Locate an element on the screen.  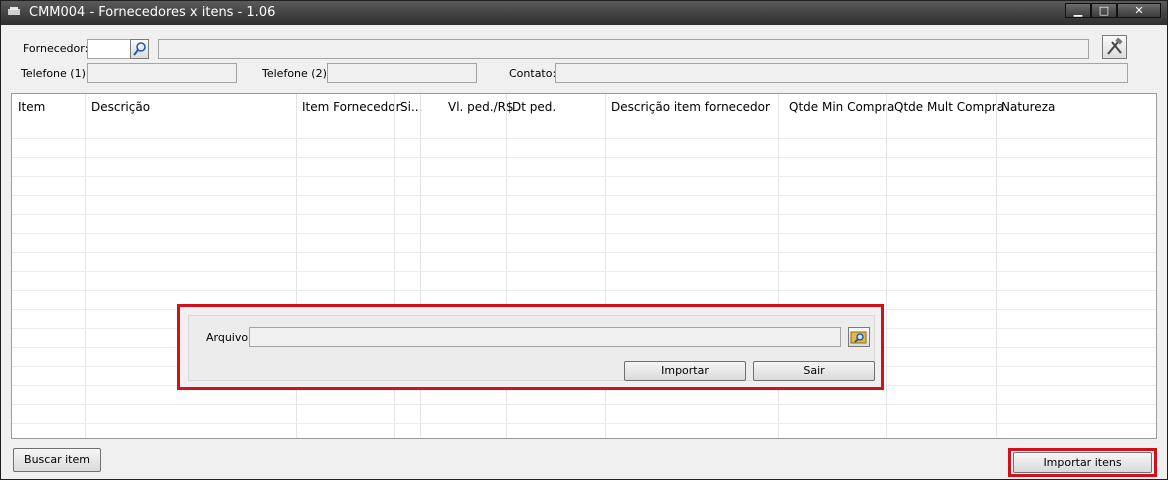
telefone2-field is located at coordinates (402, 73).